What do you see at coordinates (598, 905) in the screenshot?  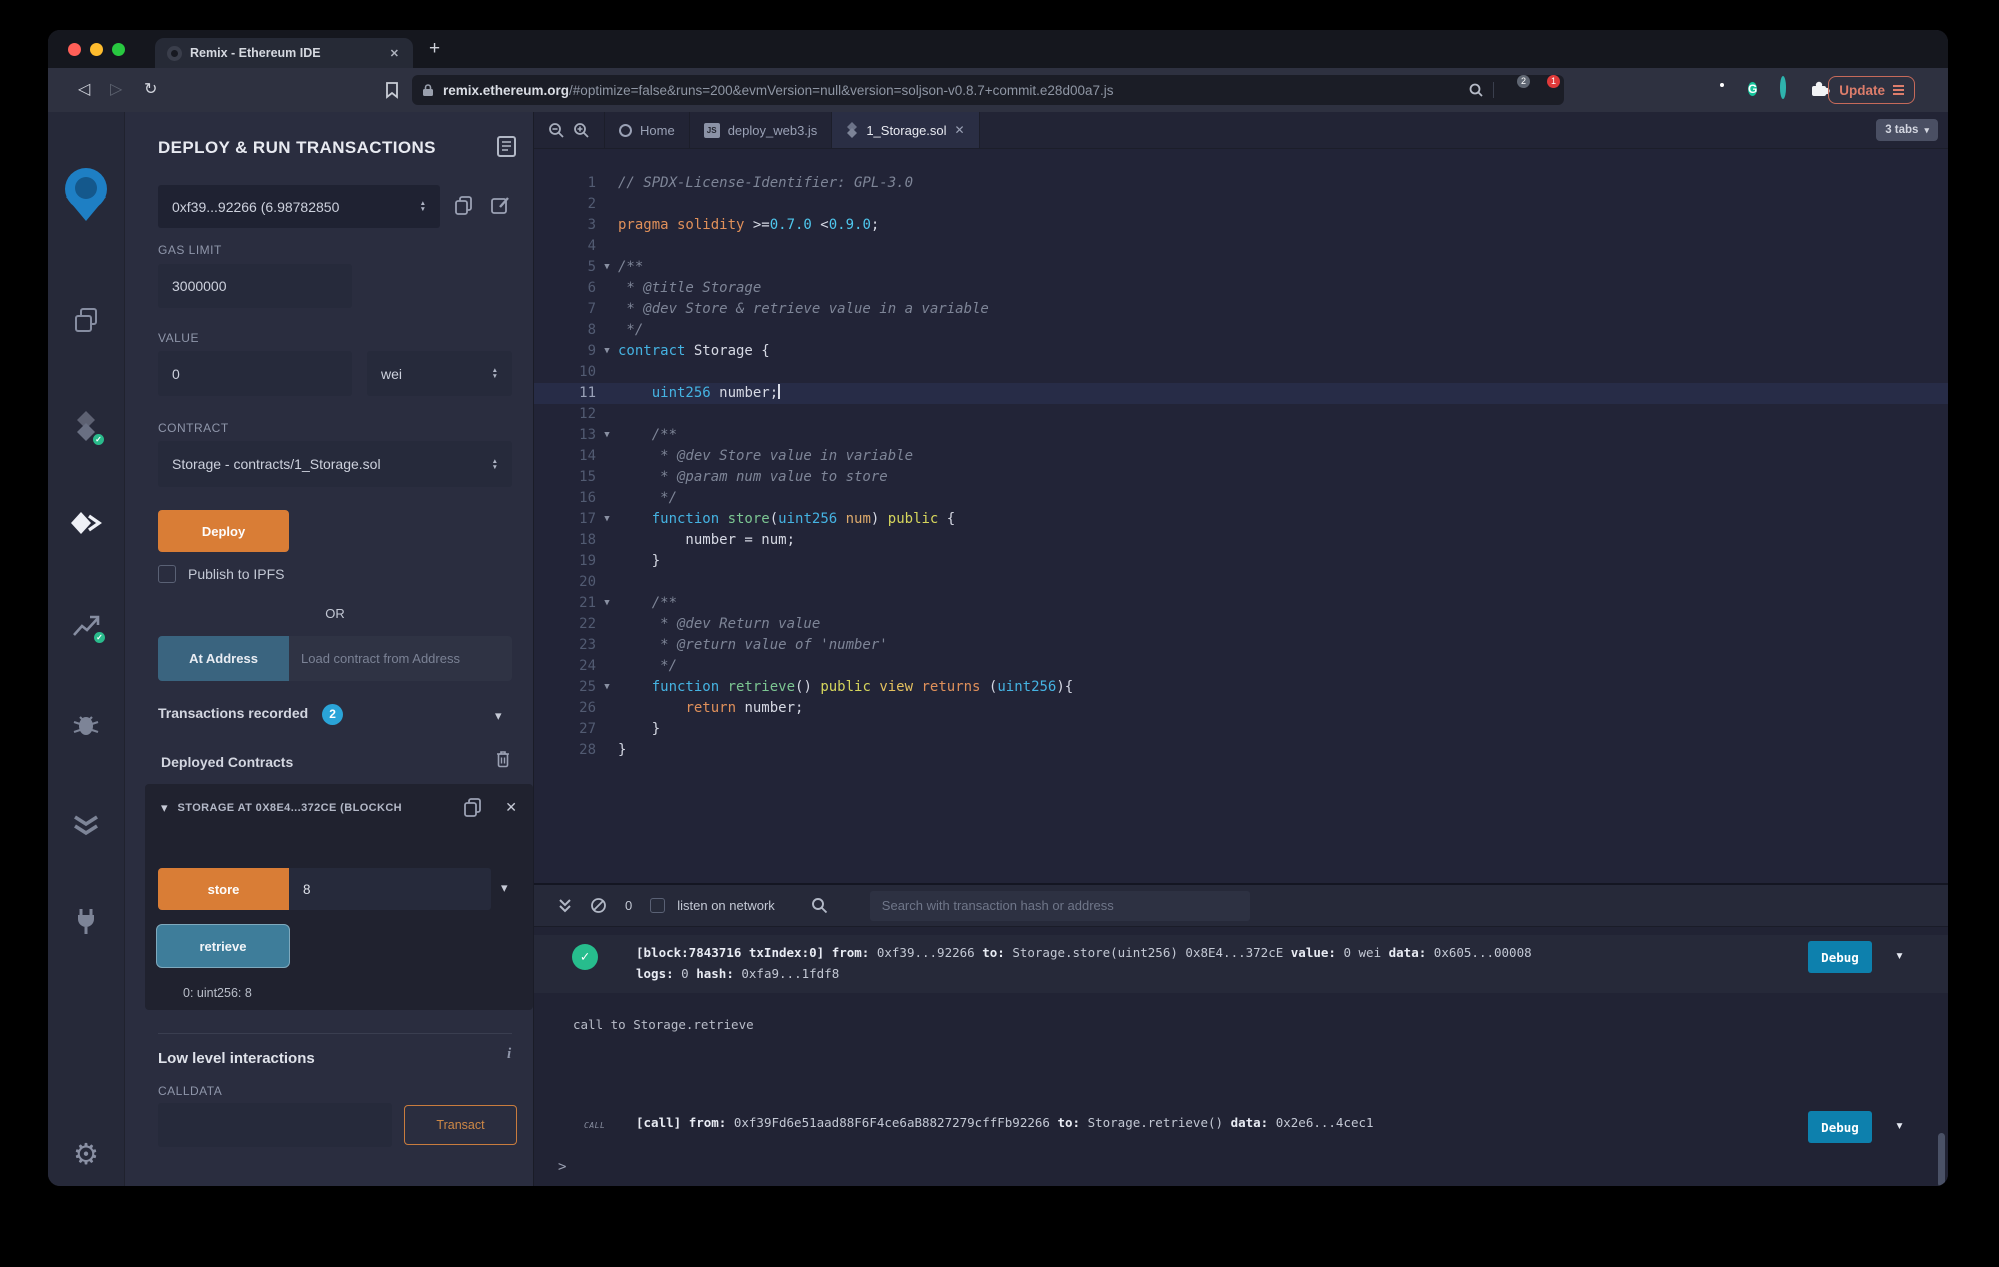 I see `clear-terminal-icon` at bounding box center [598, 905].